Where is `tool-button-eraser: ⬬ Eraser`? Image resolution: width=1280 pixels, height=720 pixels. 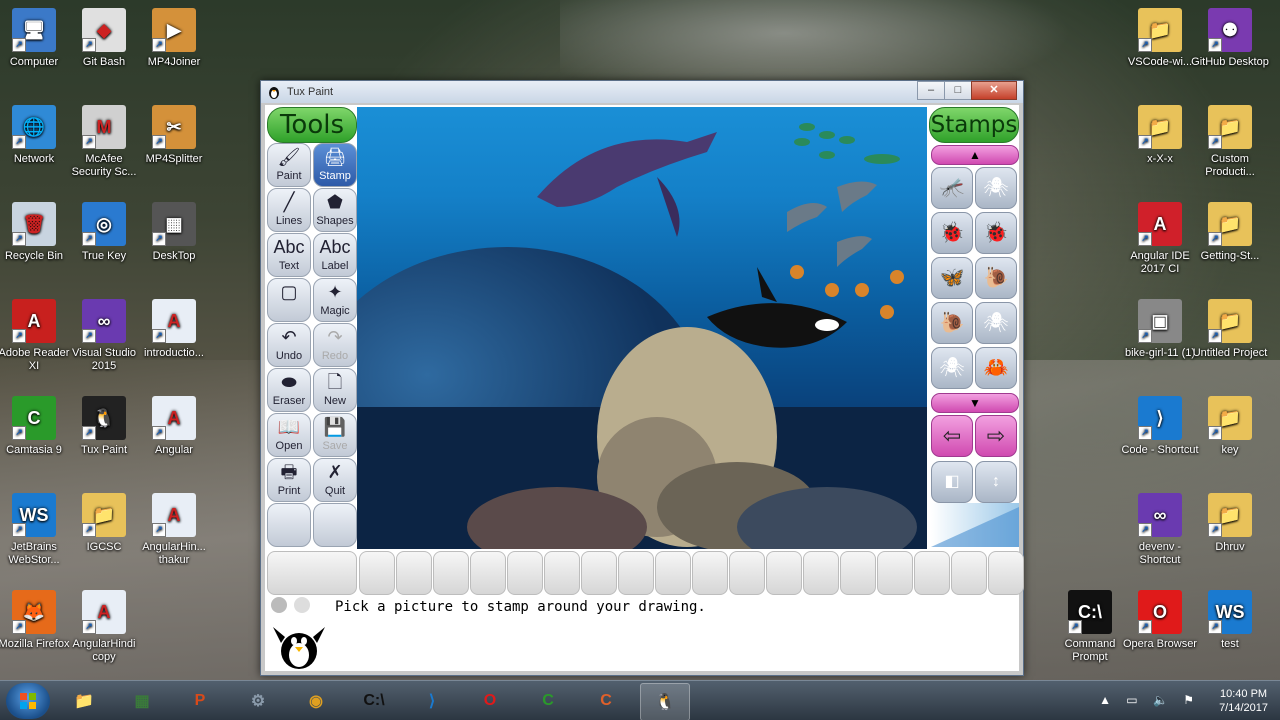 tool-button-eraser: ⬬ Eraser is located at coordinates (289, 390).